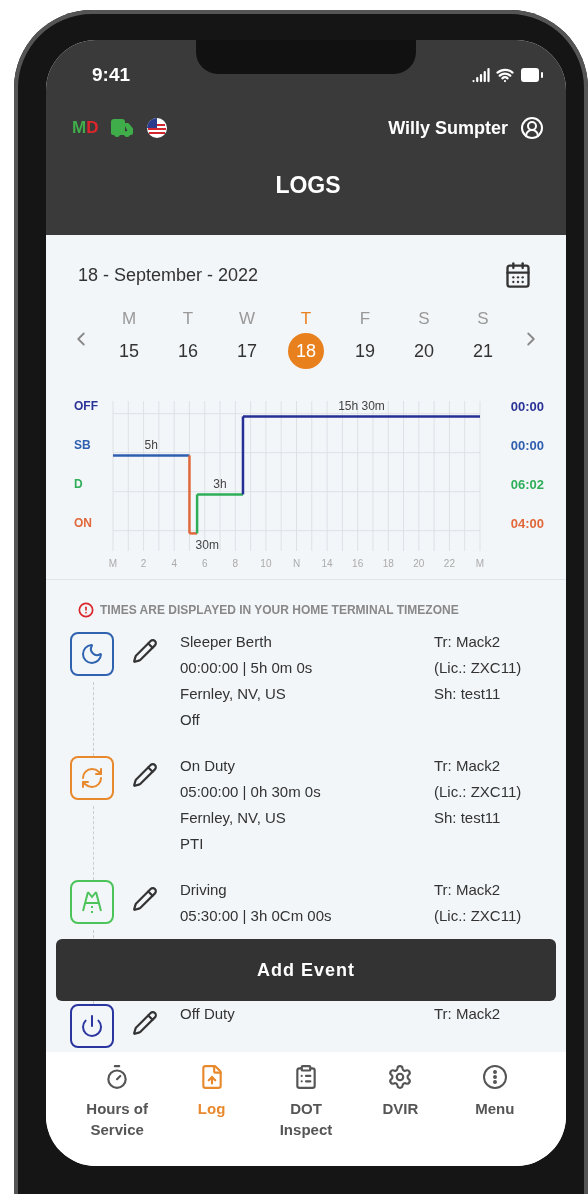 The height and width of the screenshot is (1194, 588). What do you see at coordinates (448, 128) in the screenshot?
I see `driver-name: Willy Sumpter` at bounding box center [448, 128].